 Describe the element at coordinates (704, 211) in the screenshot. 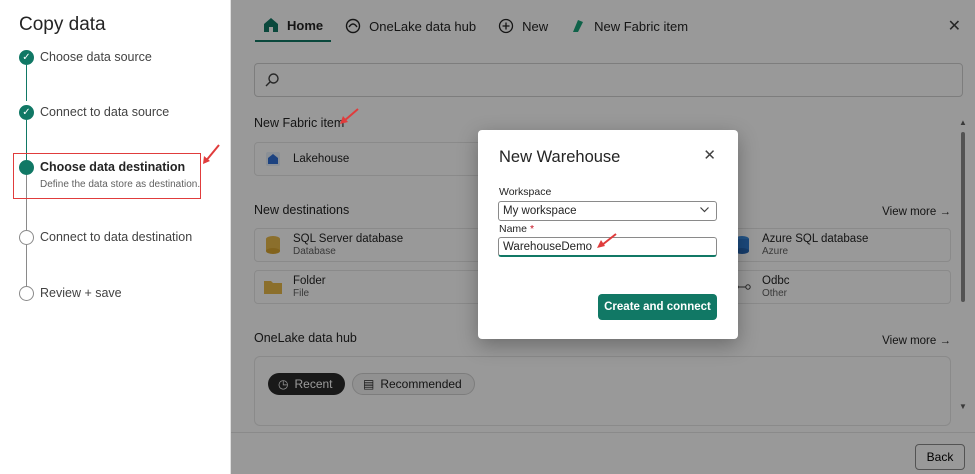

I see `chevron-down-icon` at that location.